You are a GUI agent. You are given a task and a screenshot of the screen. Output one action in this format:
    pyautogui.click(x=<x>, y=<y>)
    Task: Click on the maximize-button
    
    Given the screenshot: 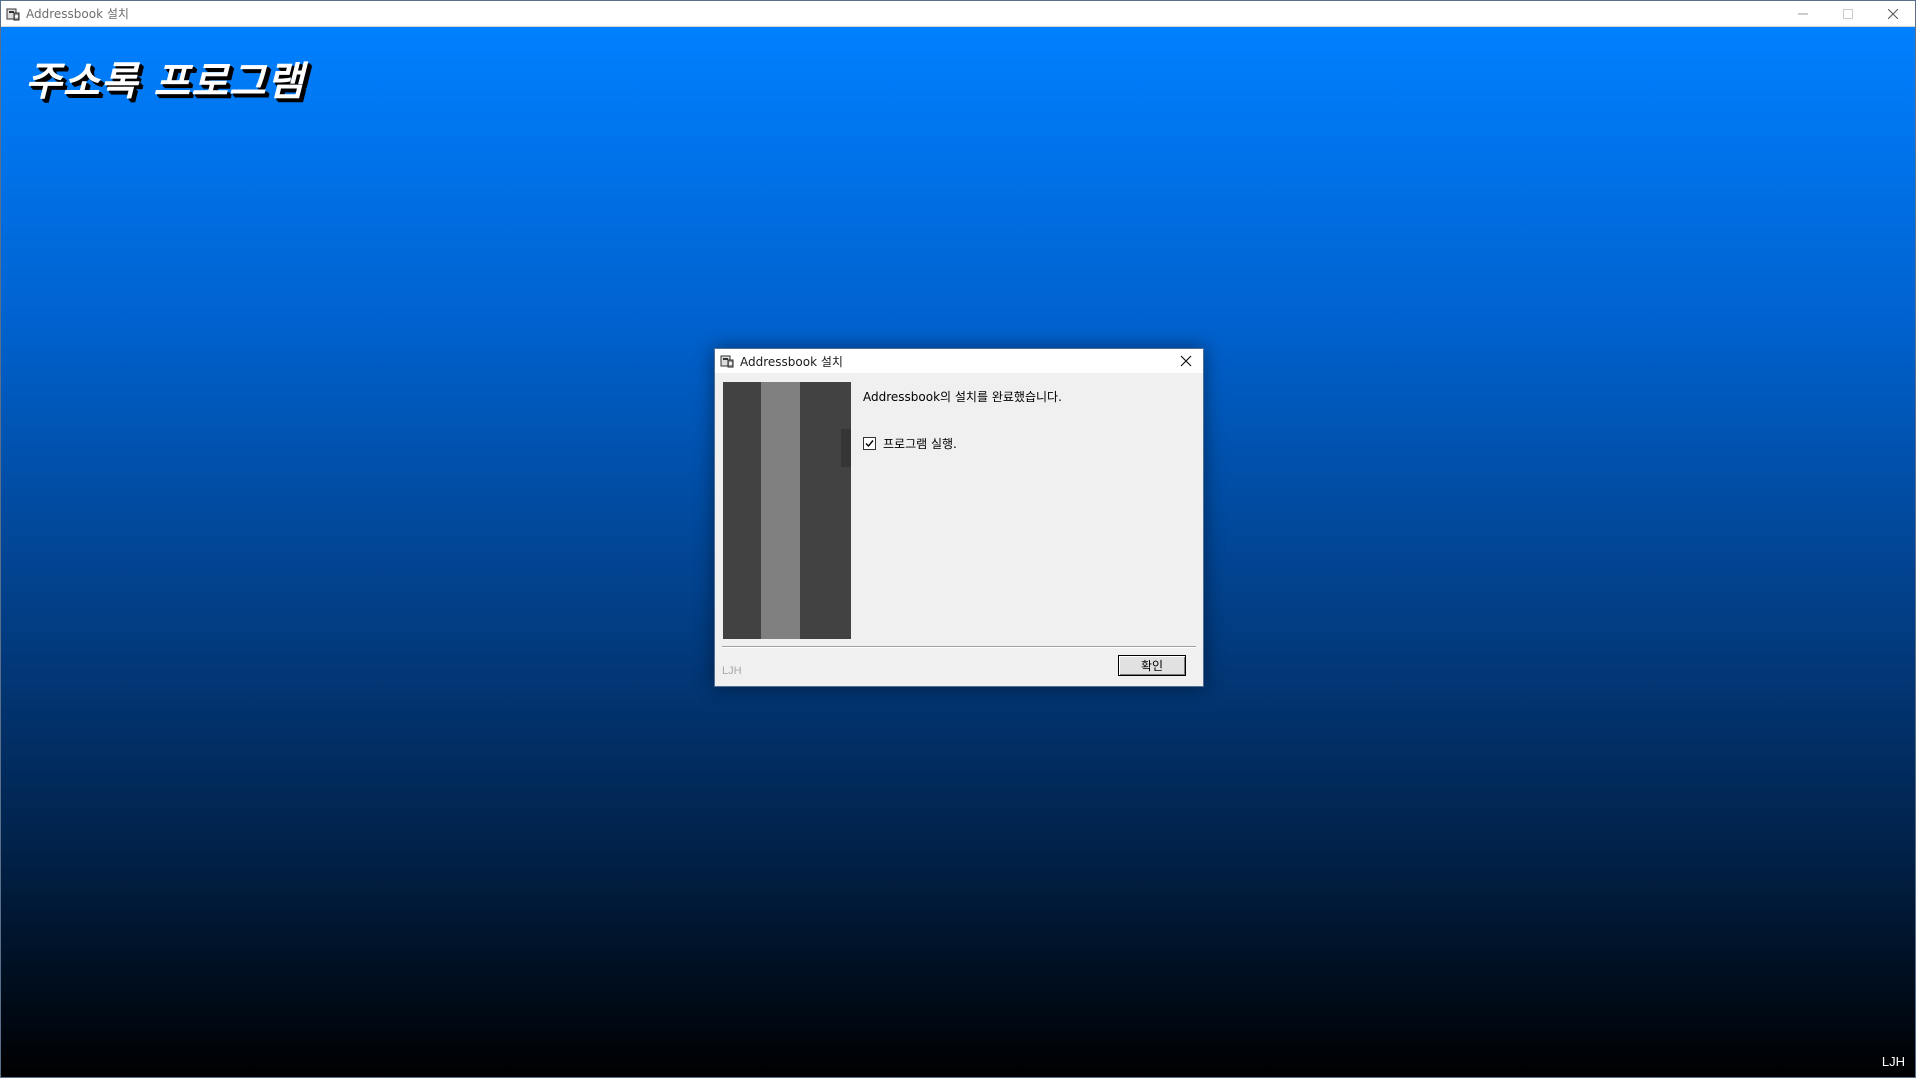 What is the action you would take?
    pyautogui.click(x=1847, y=13)
    